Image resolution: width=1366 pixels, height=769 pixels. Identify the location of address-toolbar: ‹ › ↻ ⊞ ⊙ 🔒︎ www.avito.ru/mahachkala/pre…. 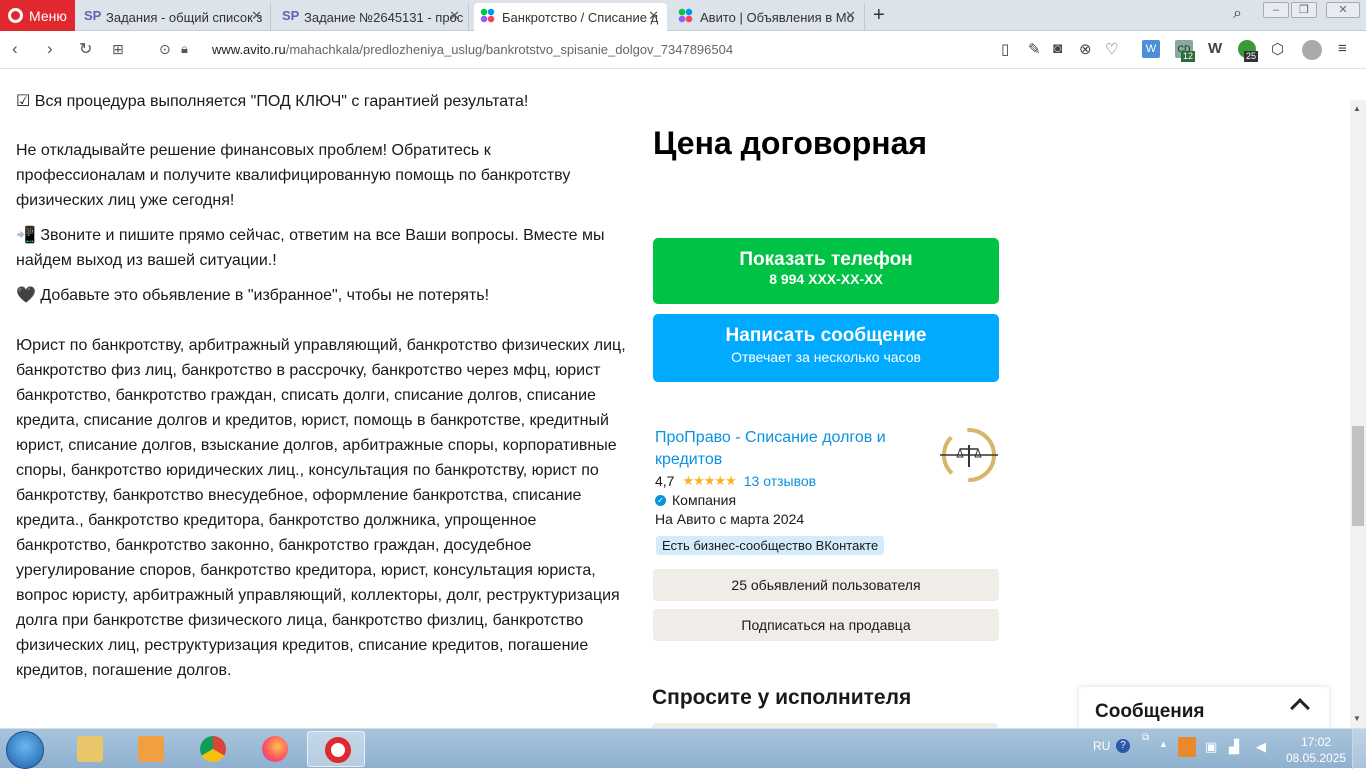
(683, 50).